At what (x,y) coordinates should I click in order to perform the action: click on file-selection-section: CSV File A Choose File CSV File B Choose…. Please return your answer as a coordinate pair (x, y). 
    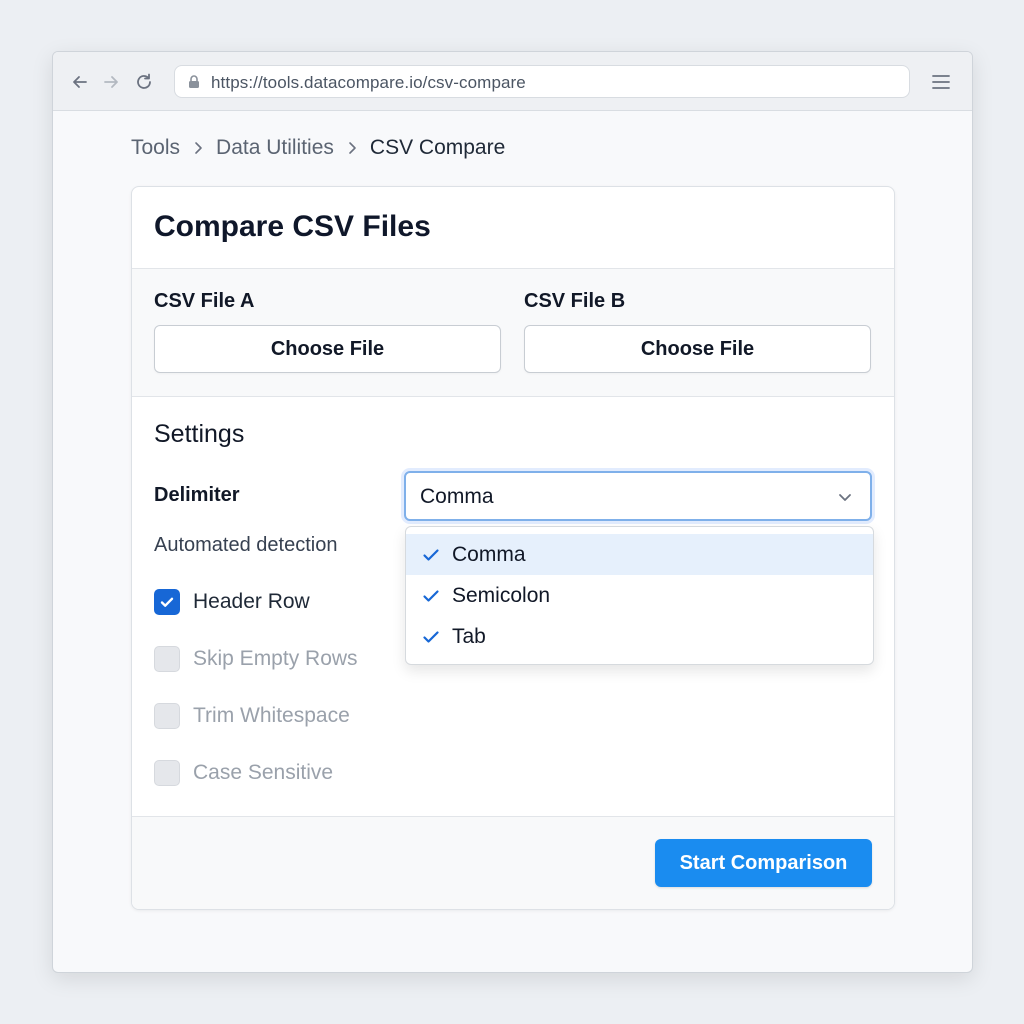
    Looking at the image, I should click on (513, 333).